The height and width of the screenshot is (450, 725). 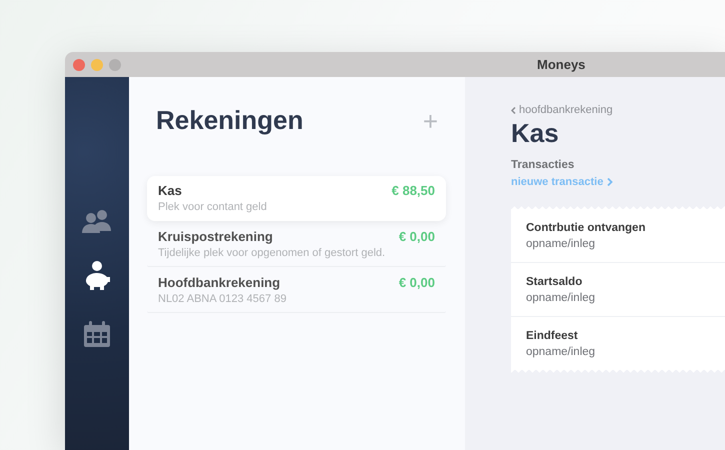 I want to click on transaction-name: Eindfeest, so click(x=552, y=336).